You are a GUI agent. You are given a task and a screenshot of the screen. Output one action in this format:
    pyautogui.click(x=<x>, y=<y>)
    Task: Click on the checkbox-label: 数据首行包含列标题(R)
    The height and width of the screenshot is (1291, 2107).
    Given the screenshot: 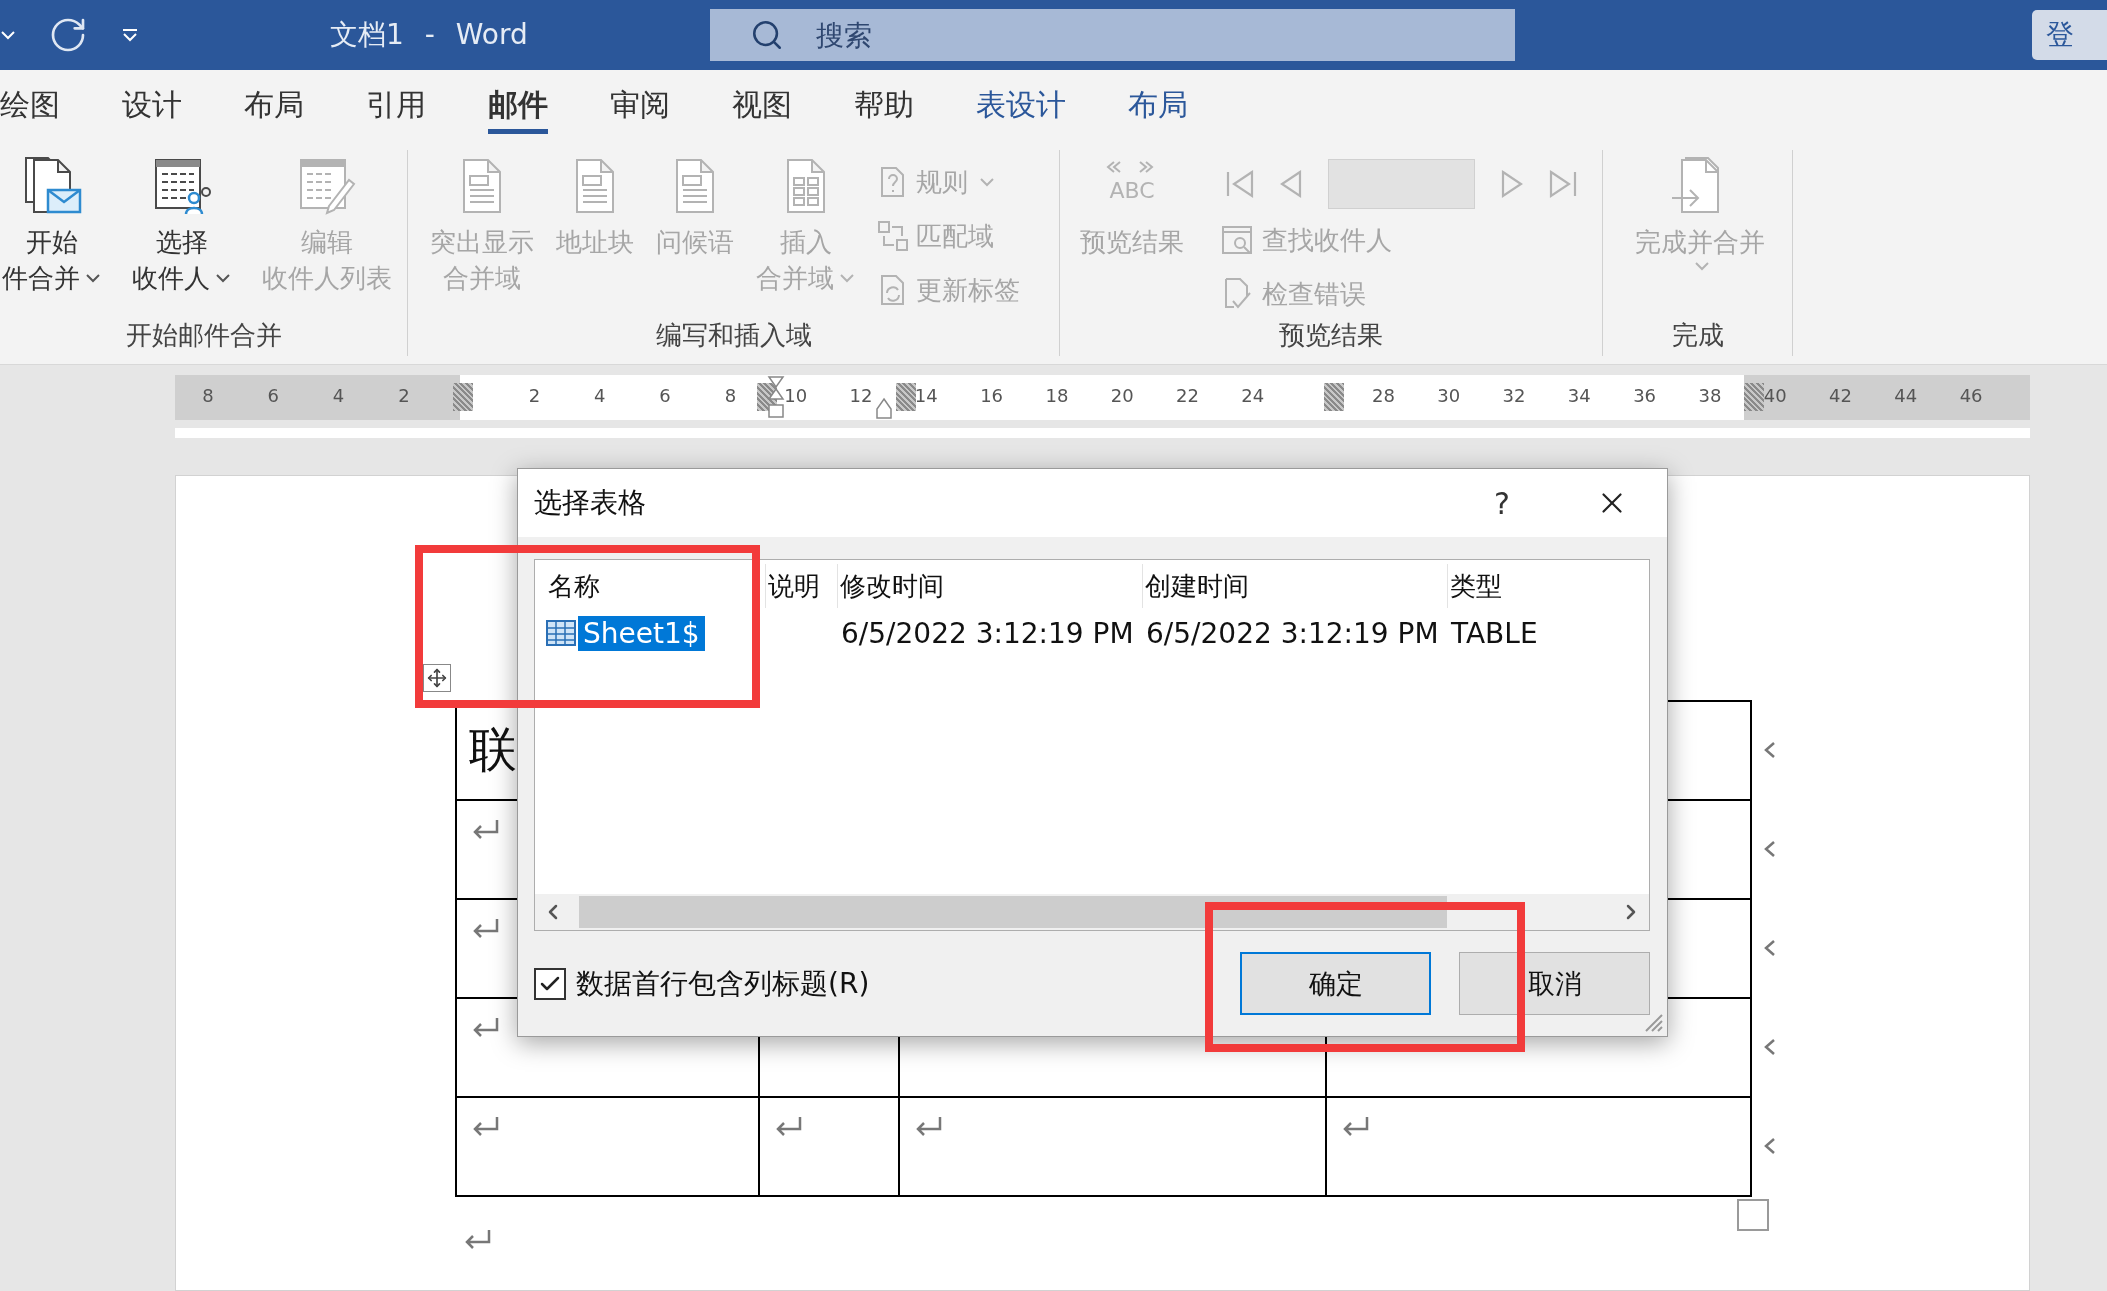 What is the action you would take?
    pyautogui.click(x=723, y=983)
    